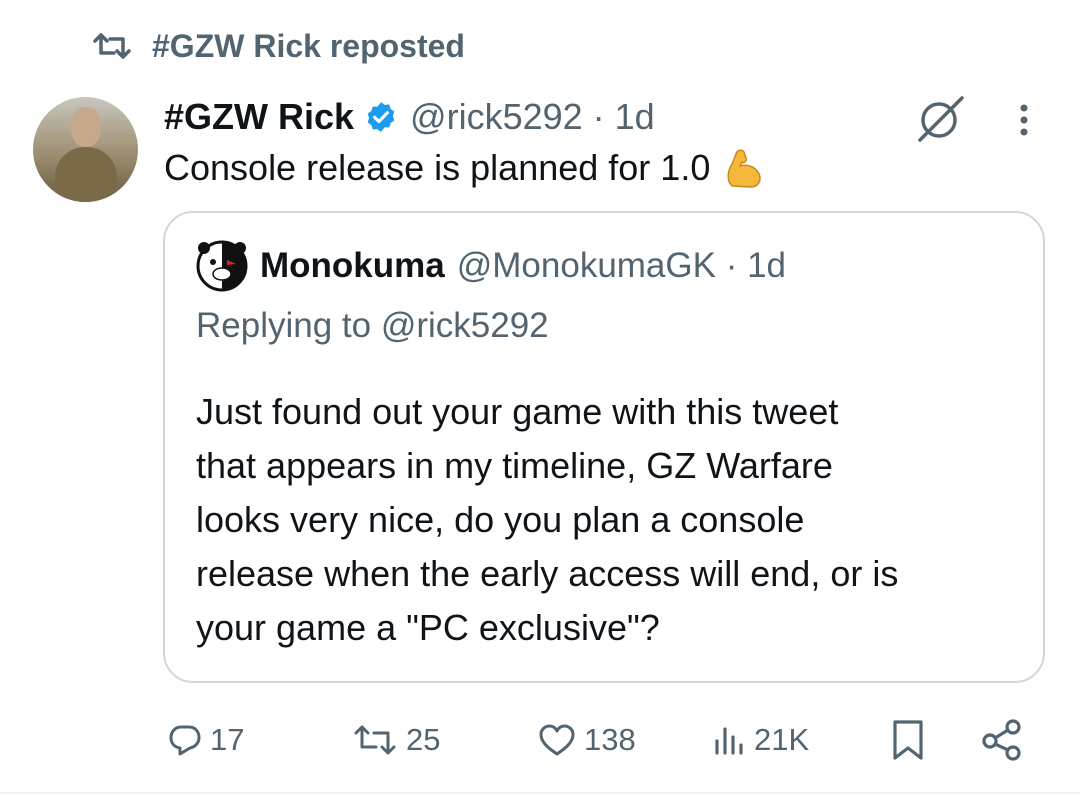 The width and height of the screenshot is (1080, 797). Describe the element at coordinates (206, 740) in the screenshot. I see `reply-button: 17` at that location.